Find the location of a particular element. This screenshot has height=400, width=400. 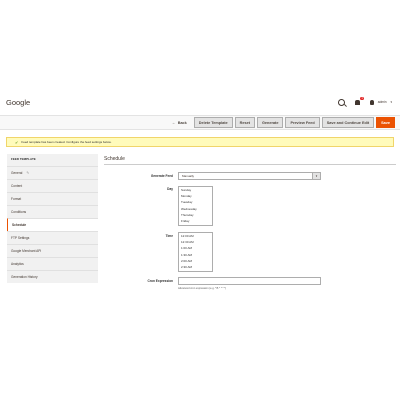

notifications-icon: 1 is located at coordinates (359, 100).